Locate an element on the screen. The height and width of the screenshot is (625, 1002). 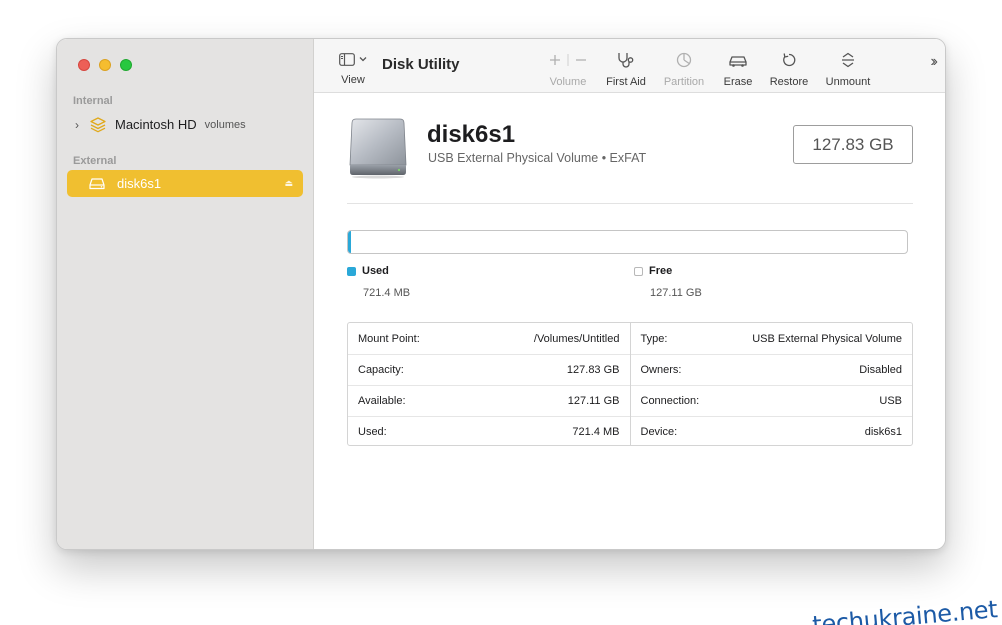
info-key: Connection: is located at coordinates (670, 401).